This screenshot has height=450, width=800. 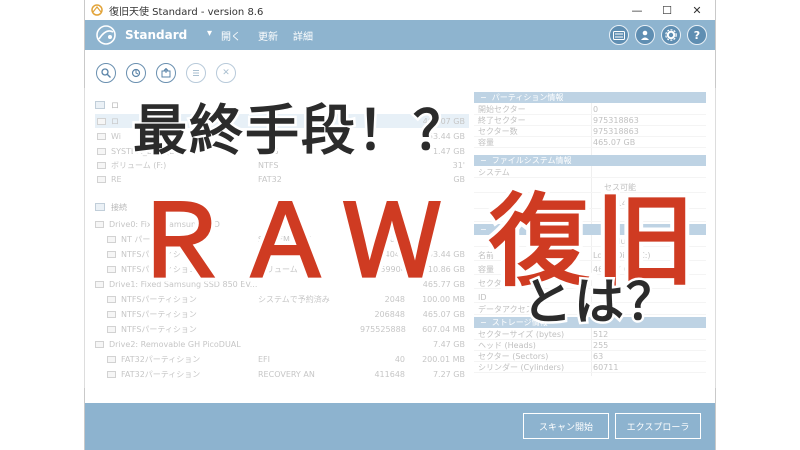 What do you see at coordinates (400, 35) in the screenshot?
I see `app-header: Standard ▾ 開く 更新 詳細 ?` at bounding box center [400, 35].